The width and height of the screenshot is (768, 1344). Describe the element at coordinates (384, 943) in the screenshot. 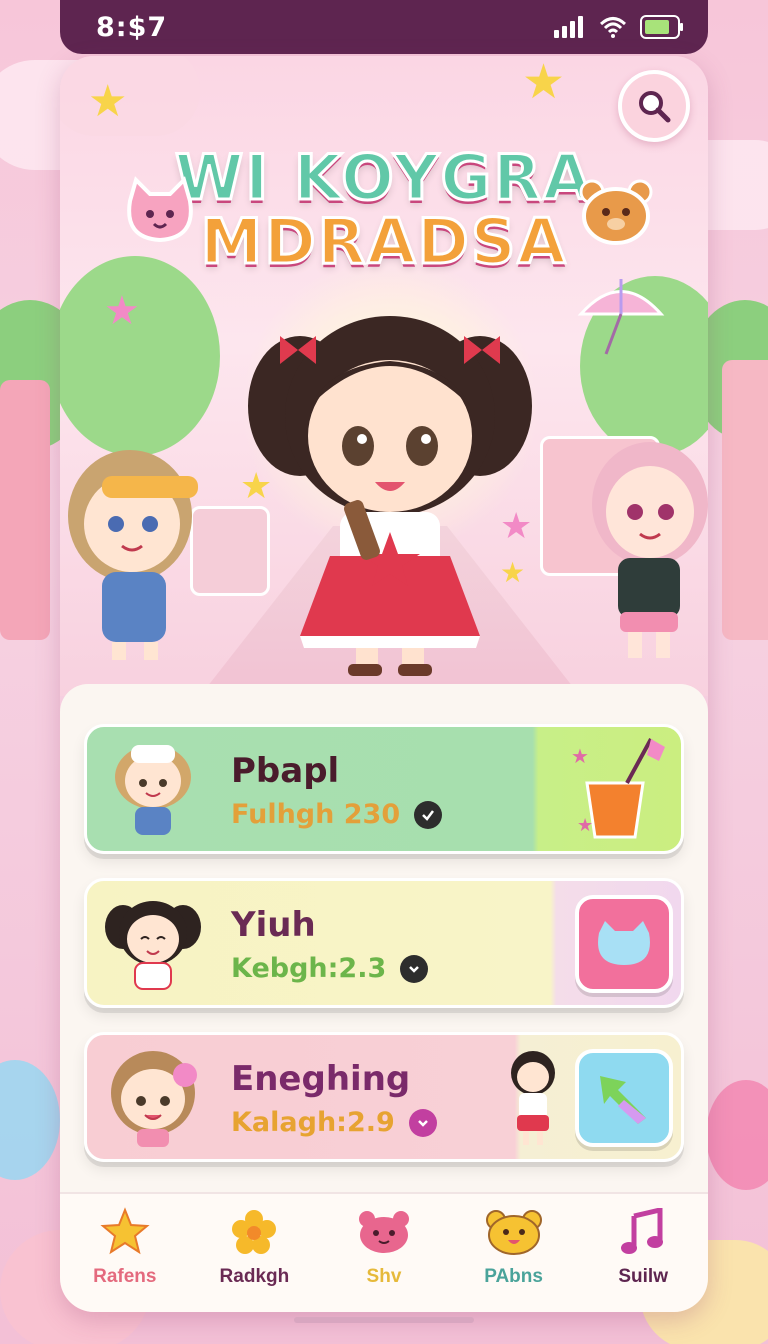

I see `quest-card-2: Yiuh Kebgh:2.3` at that location.